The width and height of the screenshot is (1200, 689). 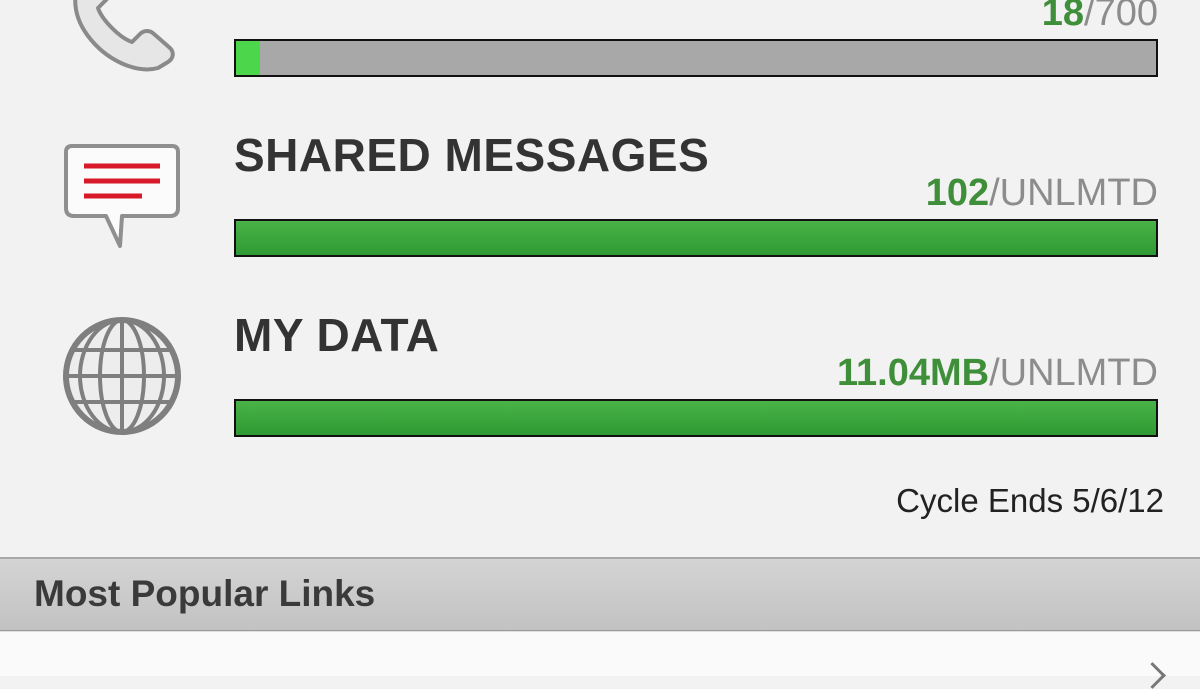 I want to click on minutes-progress-fill, so click(x=248, y=58).